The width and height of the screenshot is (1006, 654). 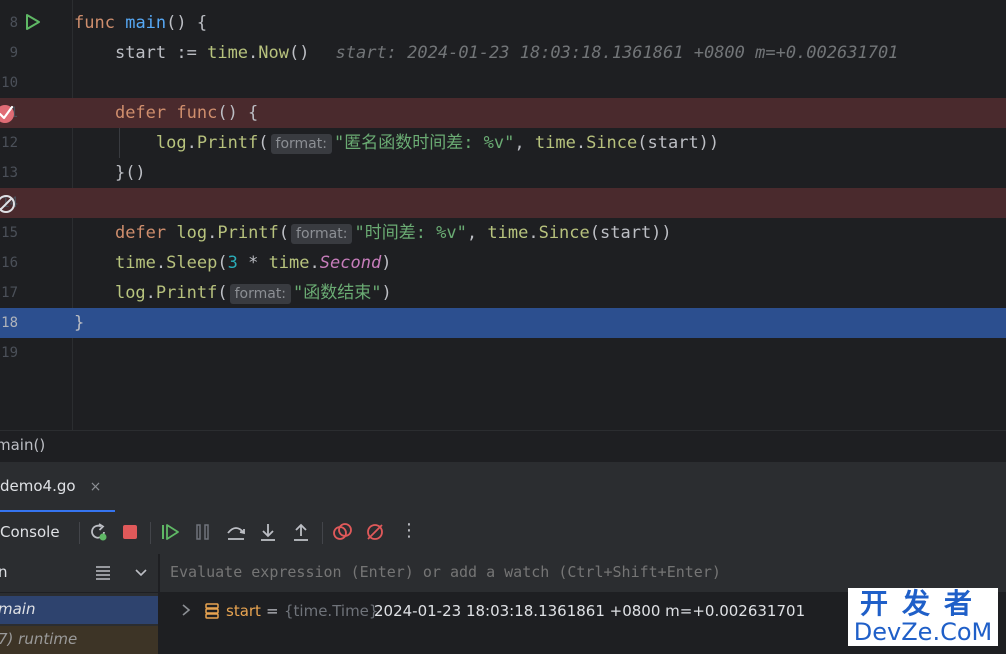 What do you see at coordinates (39, 639) in the screenshot?
I see `frame-label: 7) runtime` at bounding box center [39, 639].